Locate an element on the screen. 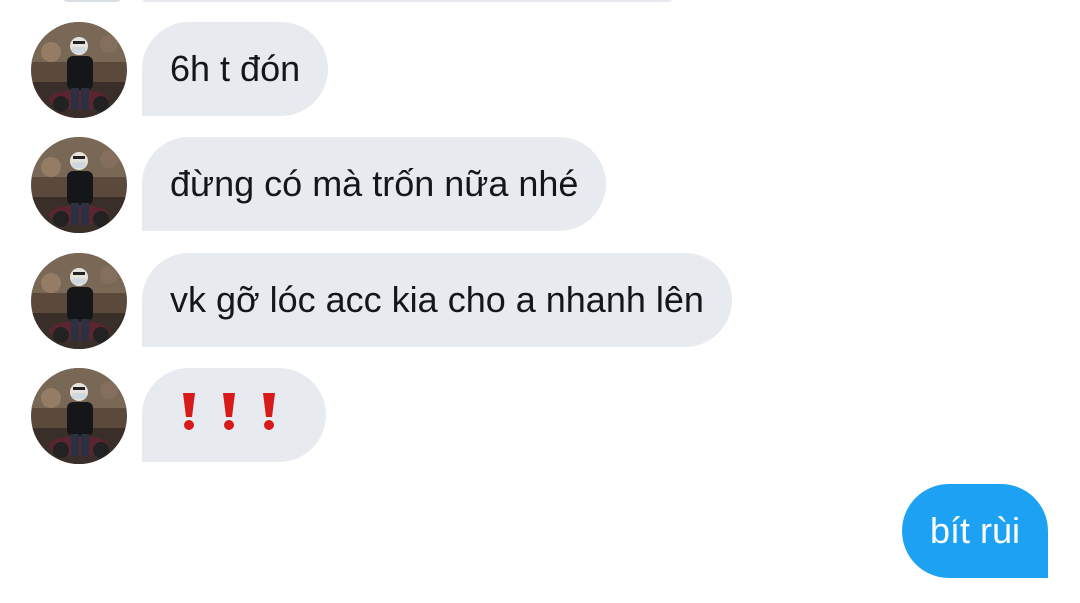 The width and height of the screenshot is (1080, 603). message-text: 6h t đón is located at coordinates (235, 68).